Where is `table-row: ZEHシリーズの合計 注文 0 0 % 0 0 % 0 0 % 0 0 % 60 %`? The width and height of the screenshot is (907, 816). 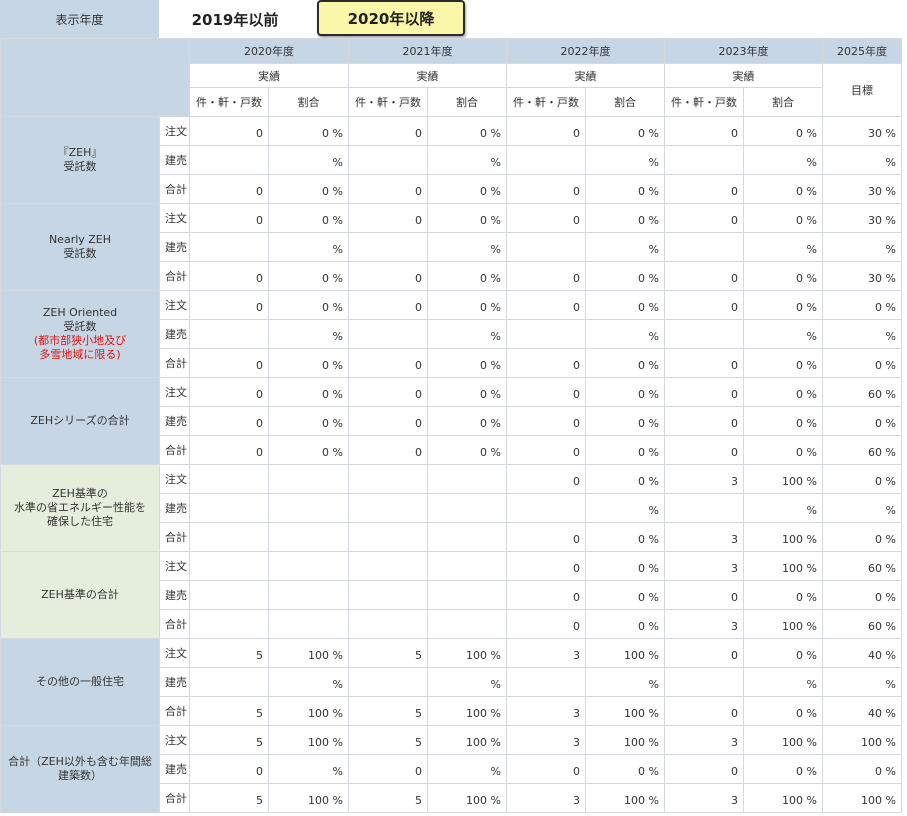
table-row: ZEHシリーズの合計 注文 0 0 % 0 0 % 0 0 % 0 0 % 60 % is located at coordinates (451, 421).